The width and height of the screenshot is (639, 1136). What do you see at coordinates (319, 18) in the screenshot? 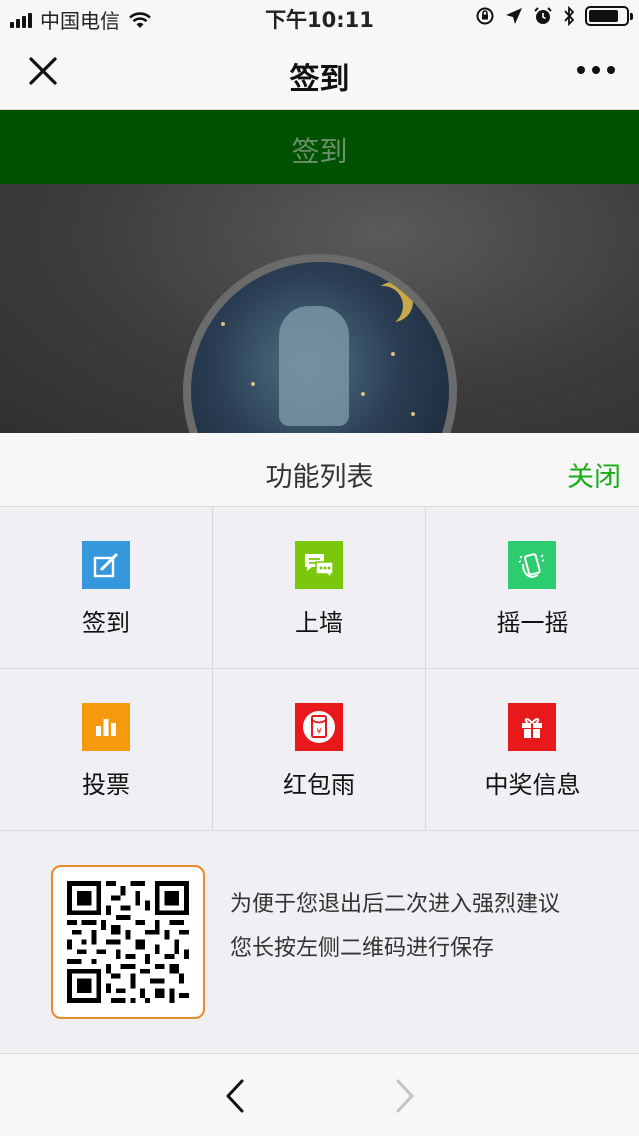
I see `status-bar: 中国电信 下午10:11` at bounding box center [319, 18].